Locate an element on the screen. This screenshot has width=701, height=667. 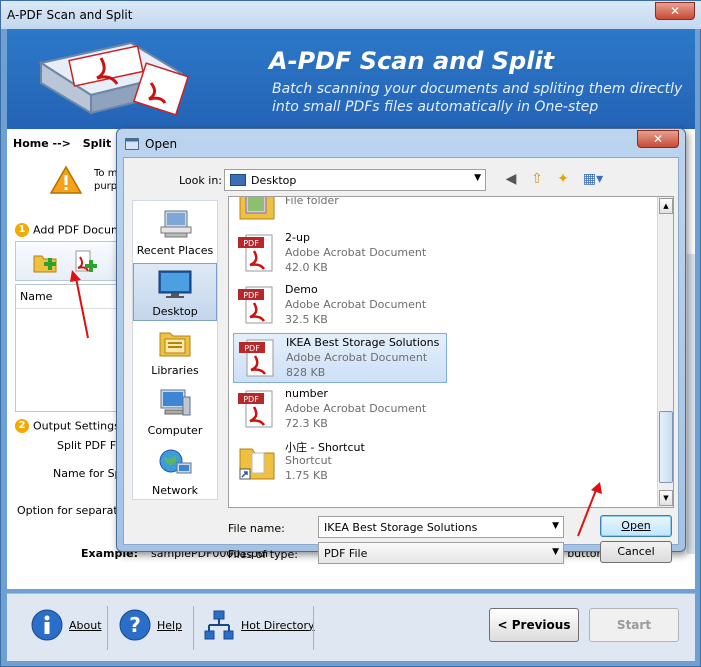
place-desktop: Desktop is located at coordinates (175, 292).